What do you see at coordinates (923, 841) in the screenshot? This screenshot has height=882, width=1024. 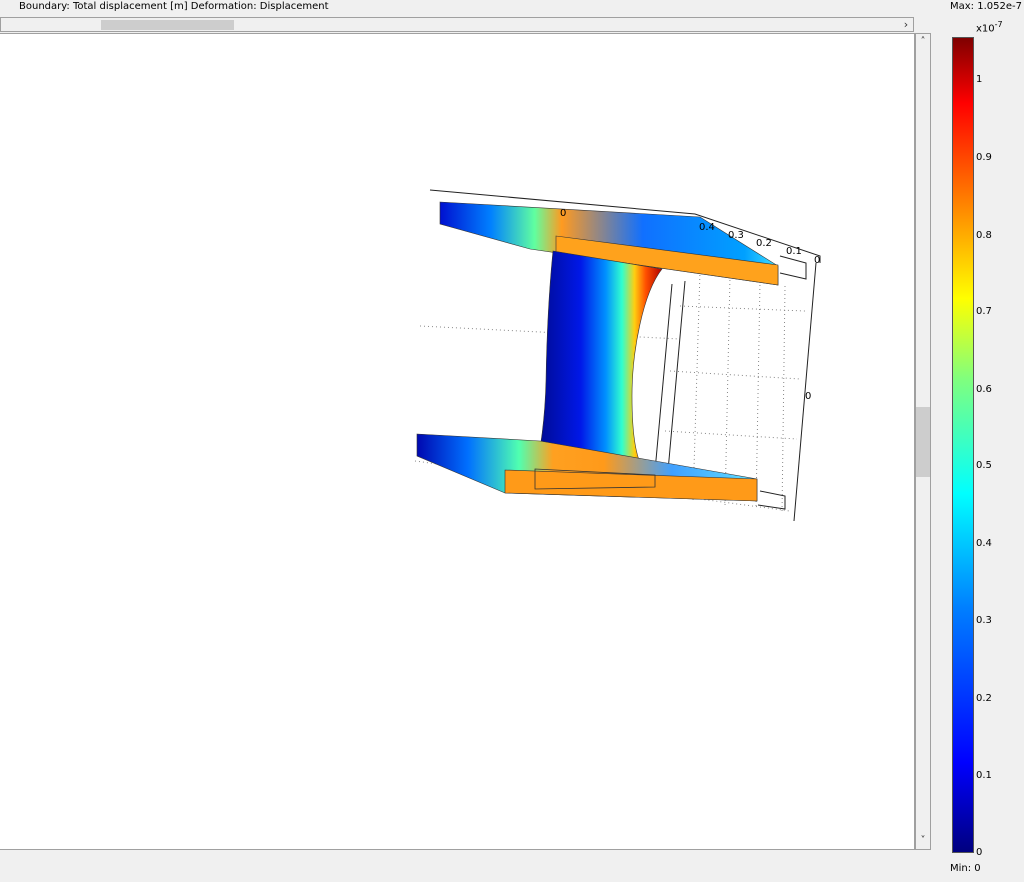 I see `scroll-down-arrow-icon: ˅` at bounding box center [923, 841].